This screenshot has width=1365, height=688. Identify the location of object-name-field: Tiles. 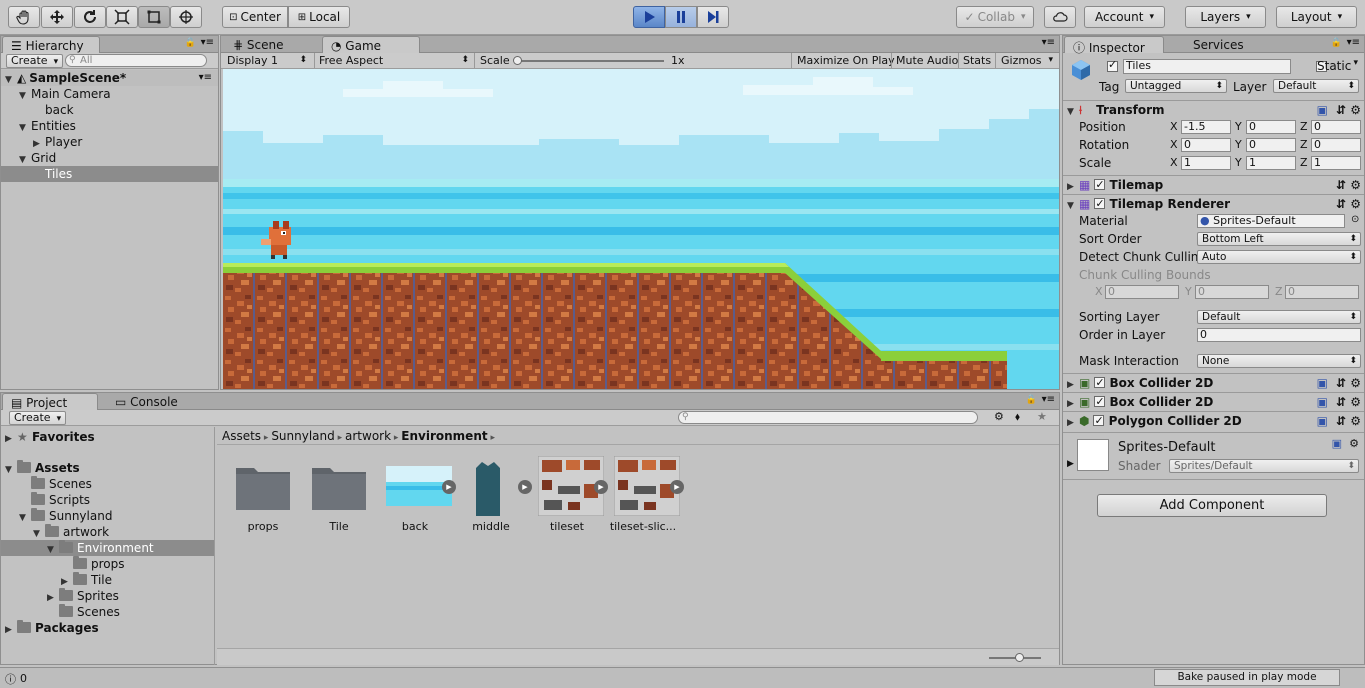
(1207, 66).